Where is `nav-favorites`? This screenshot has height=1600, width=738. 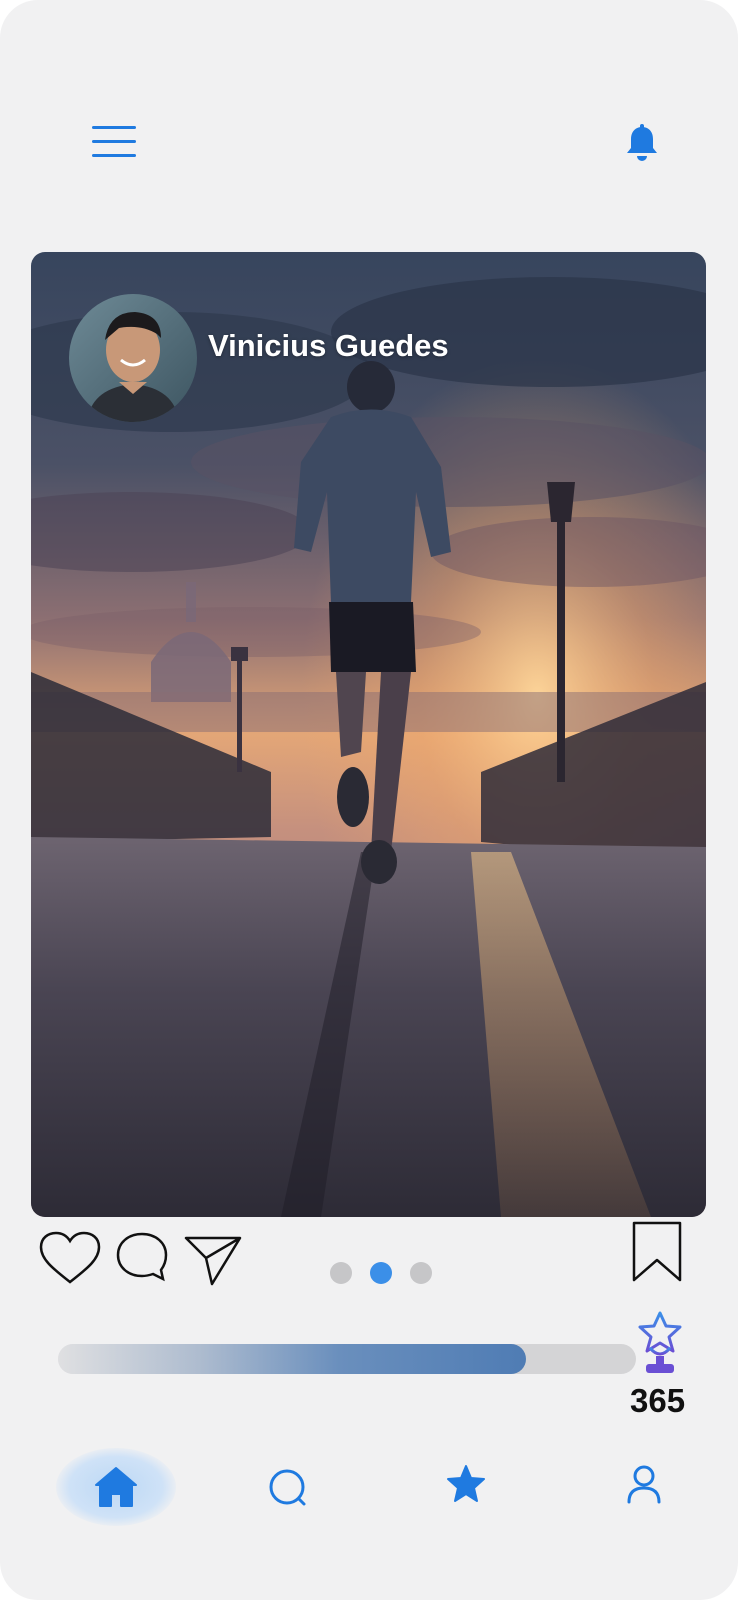 nav-favorites is located at coordinates (466, 1490).